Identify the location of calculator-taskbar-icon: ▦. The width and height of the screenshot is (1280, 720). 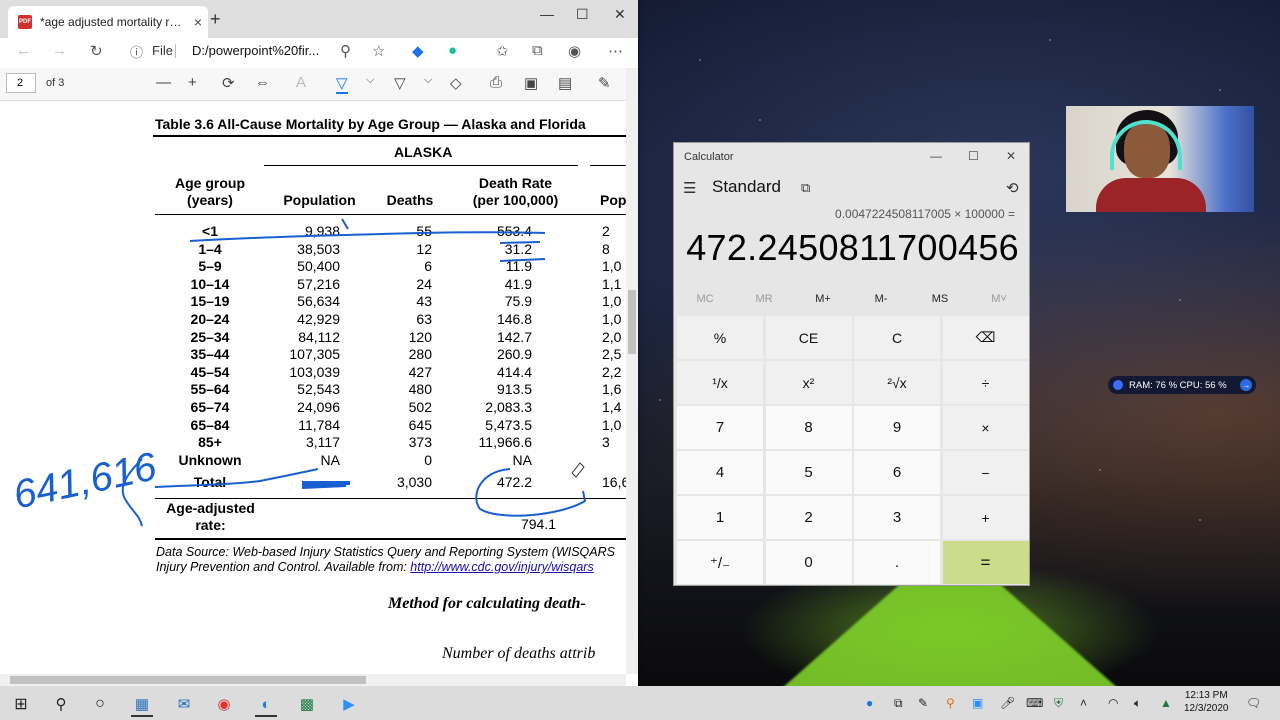
(142, 705).